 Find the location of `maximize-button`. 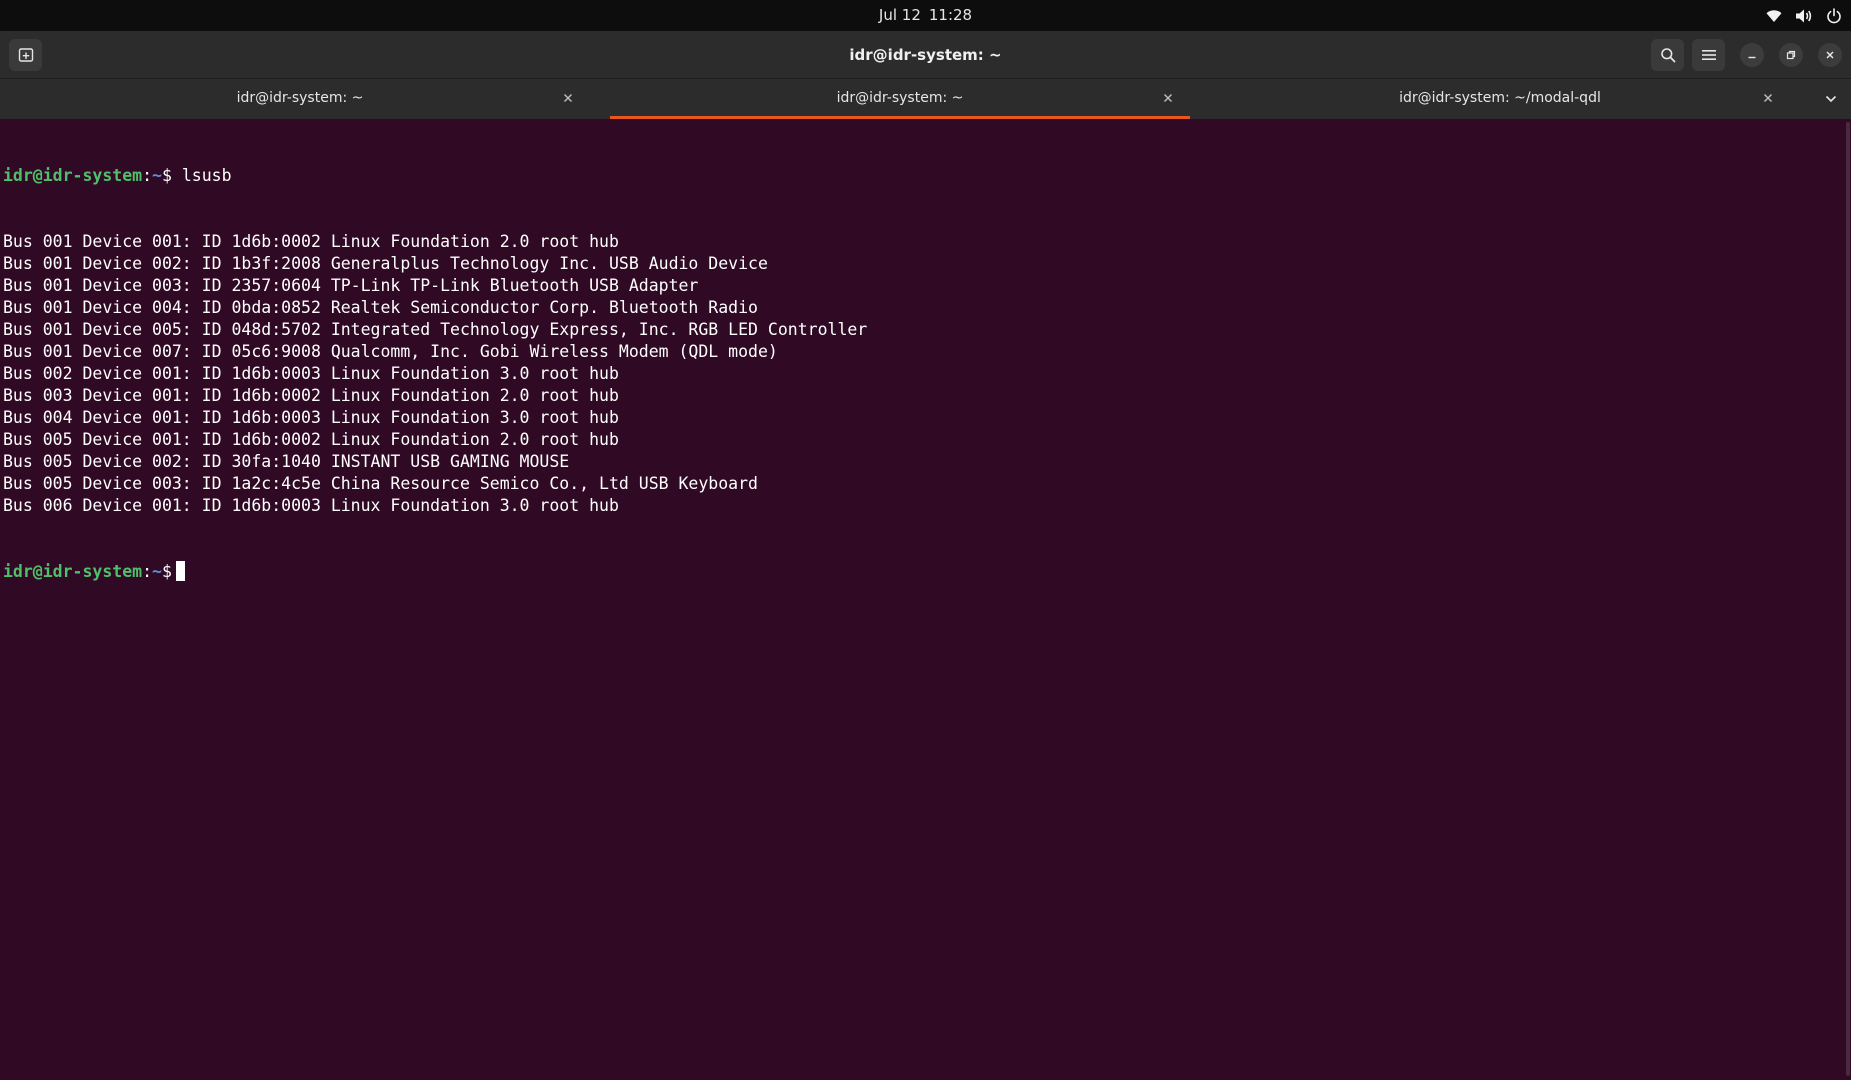

maximize-button is located at coordinates (1791, 55).